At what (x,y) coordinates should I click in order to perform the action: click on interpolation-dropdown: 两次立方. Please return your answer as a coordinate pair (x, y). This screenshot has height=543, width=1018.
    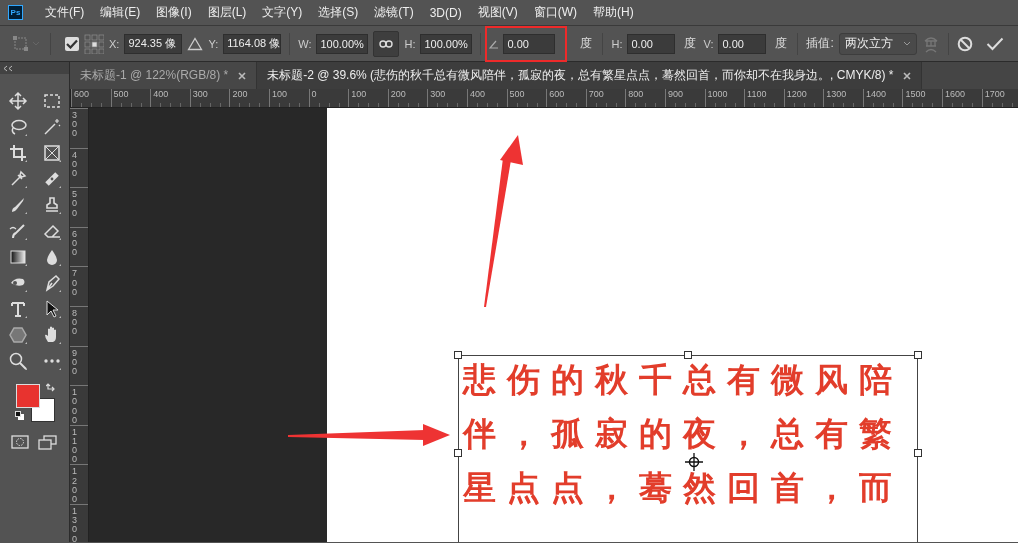
    Looking at the image, I should click on (877, 43).